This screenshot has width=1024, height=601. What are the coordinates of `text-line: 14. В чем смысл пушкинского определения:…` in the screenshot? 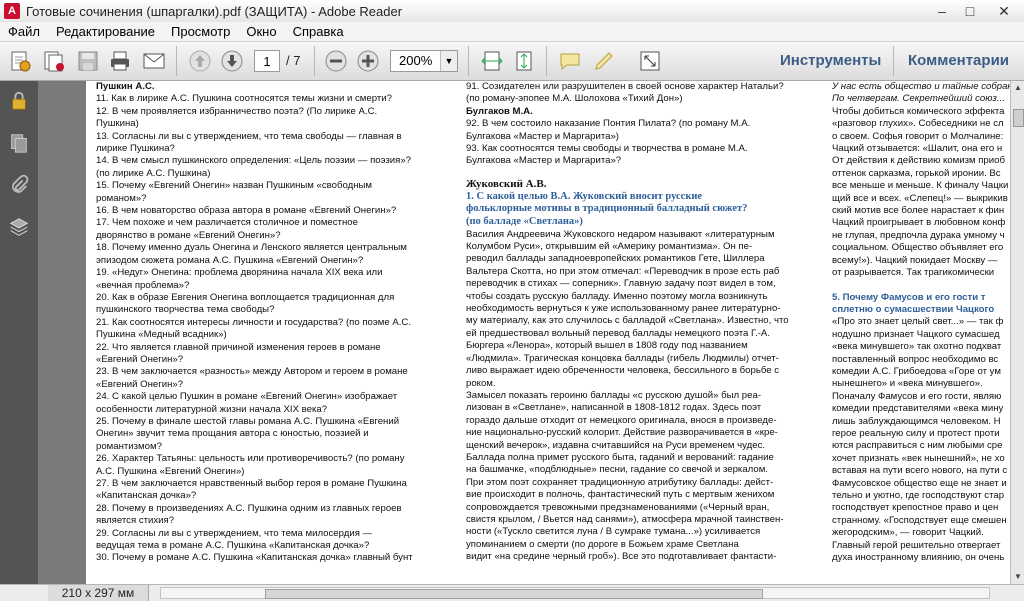 It's located at (254, 161).